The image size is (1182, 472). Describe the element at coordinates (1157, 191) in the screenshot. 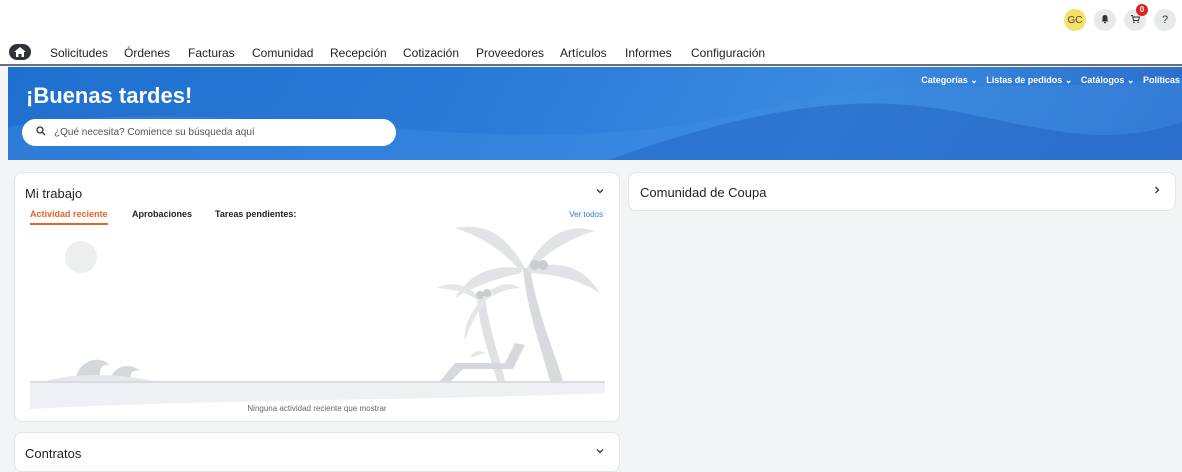

I see `chevron-right-icon` at that location.